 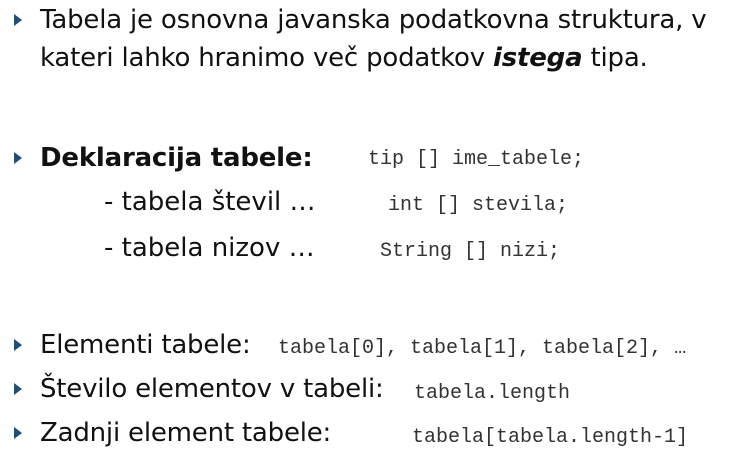 I want to click on last-element-code: tabela[tabela.length-1], so click(x=550, y=437).